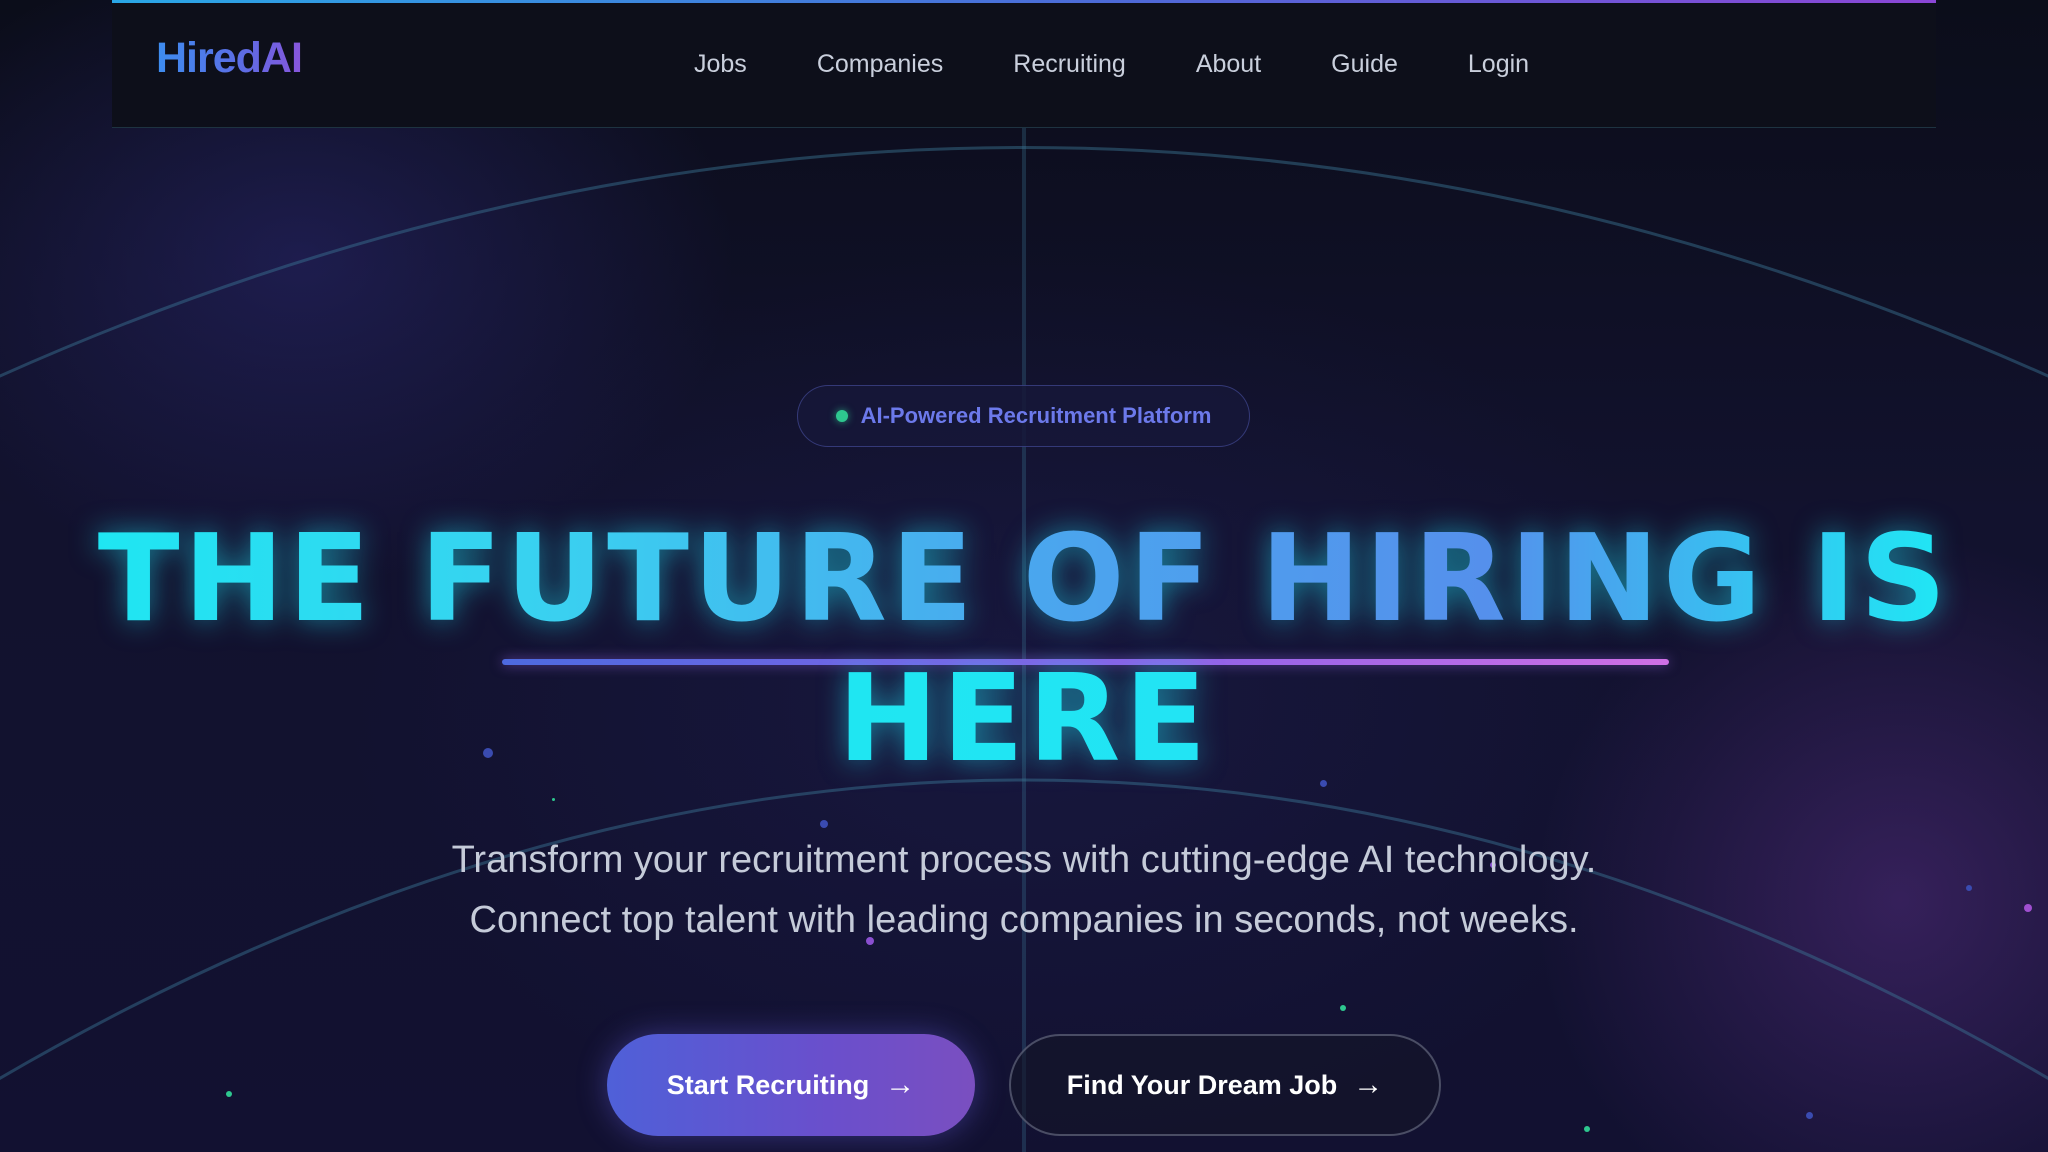  I want to click on hero-headline-line-2: HERE, so click(1024, 720).